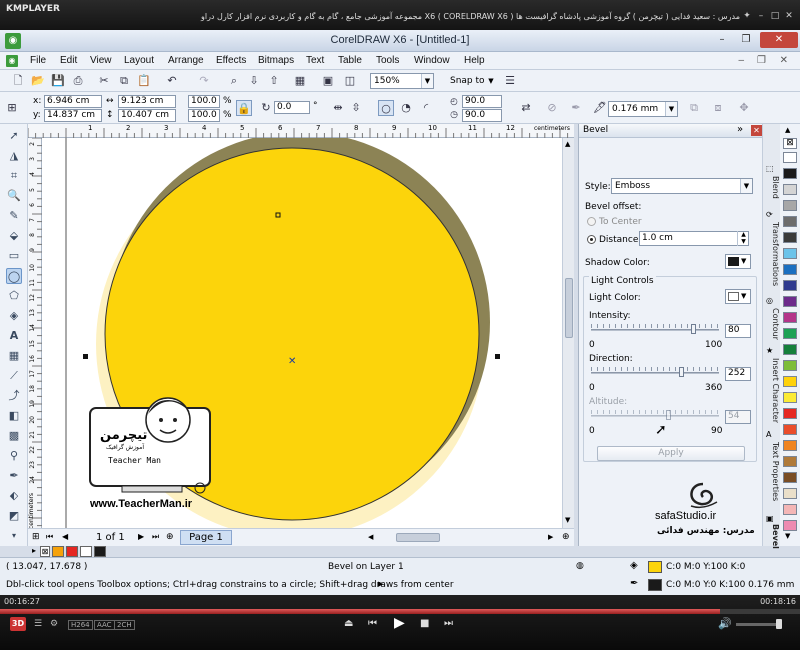  Describe the element at coordinates (655, 330) in the screenshot. I see `intensity-slider-track` at that location.